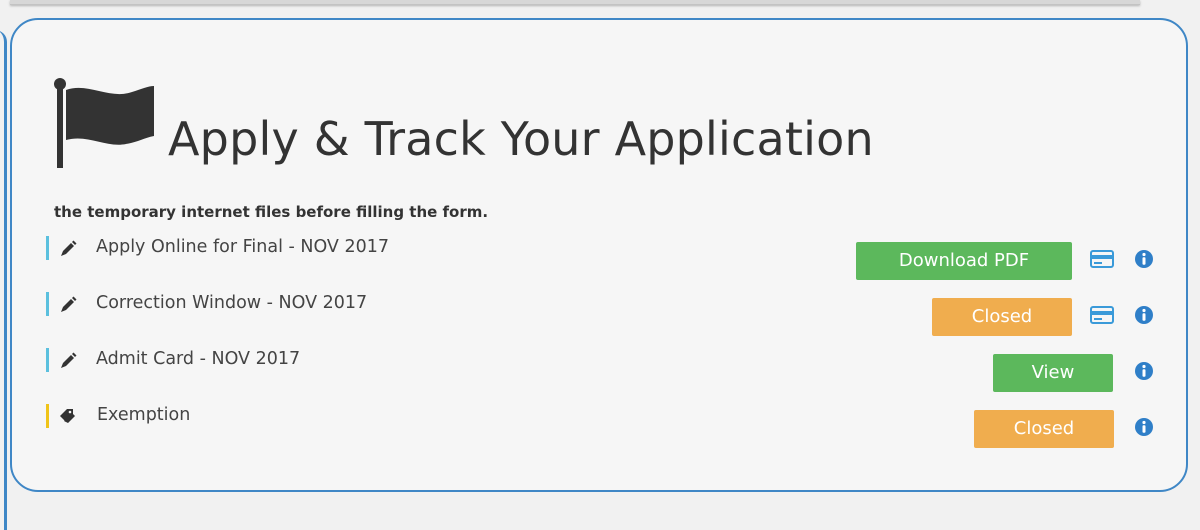 The height and width of the screenshot is (530, 1200). Describe the element at coordinates (104, 123) in the screenshot. I see `flag-icon` at that location.